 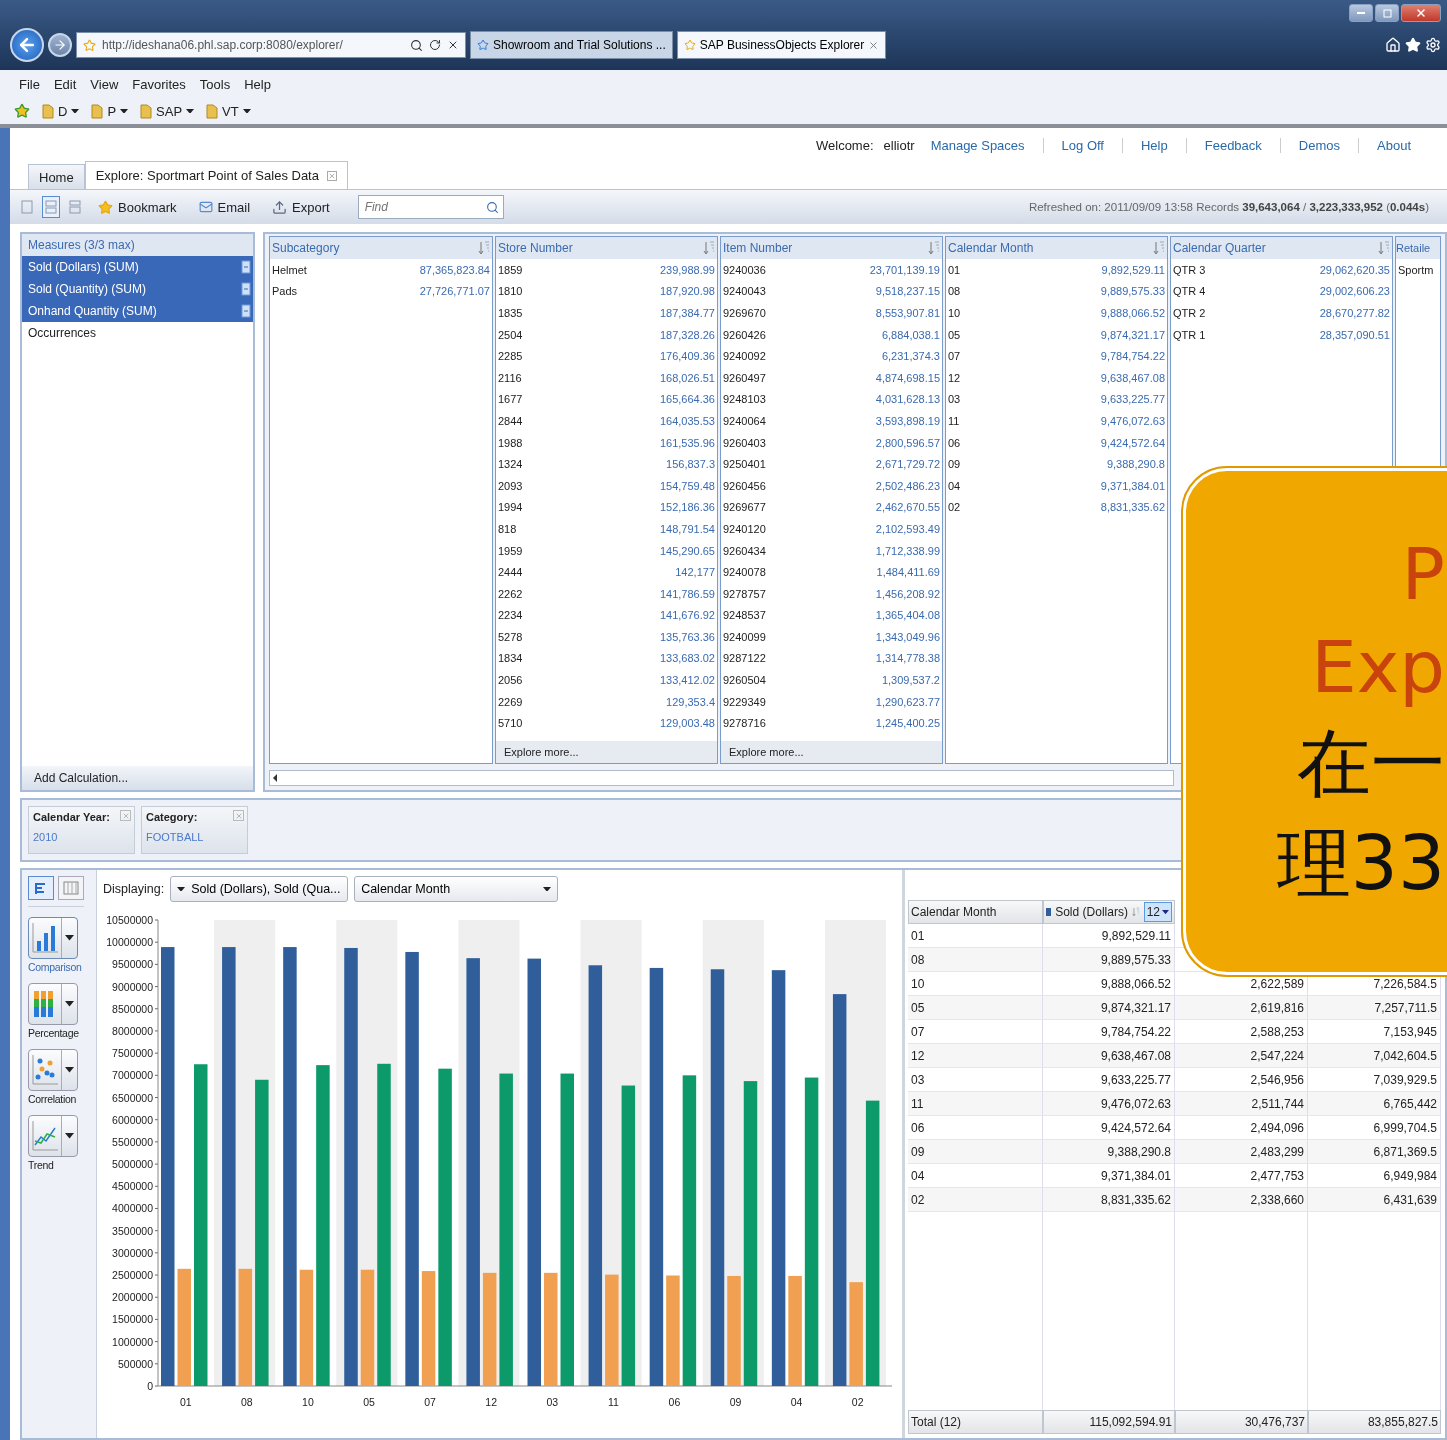 I want to click on close-button, so click(x=1421, y=13).